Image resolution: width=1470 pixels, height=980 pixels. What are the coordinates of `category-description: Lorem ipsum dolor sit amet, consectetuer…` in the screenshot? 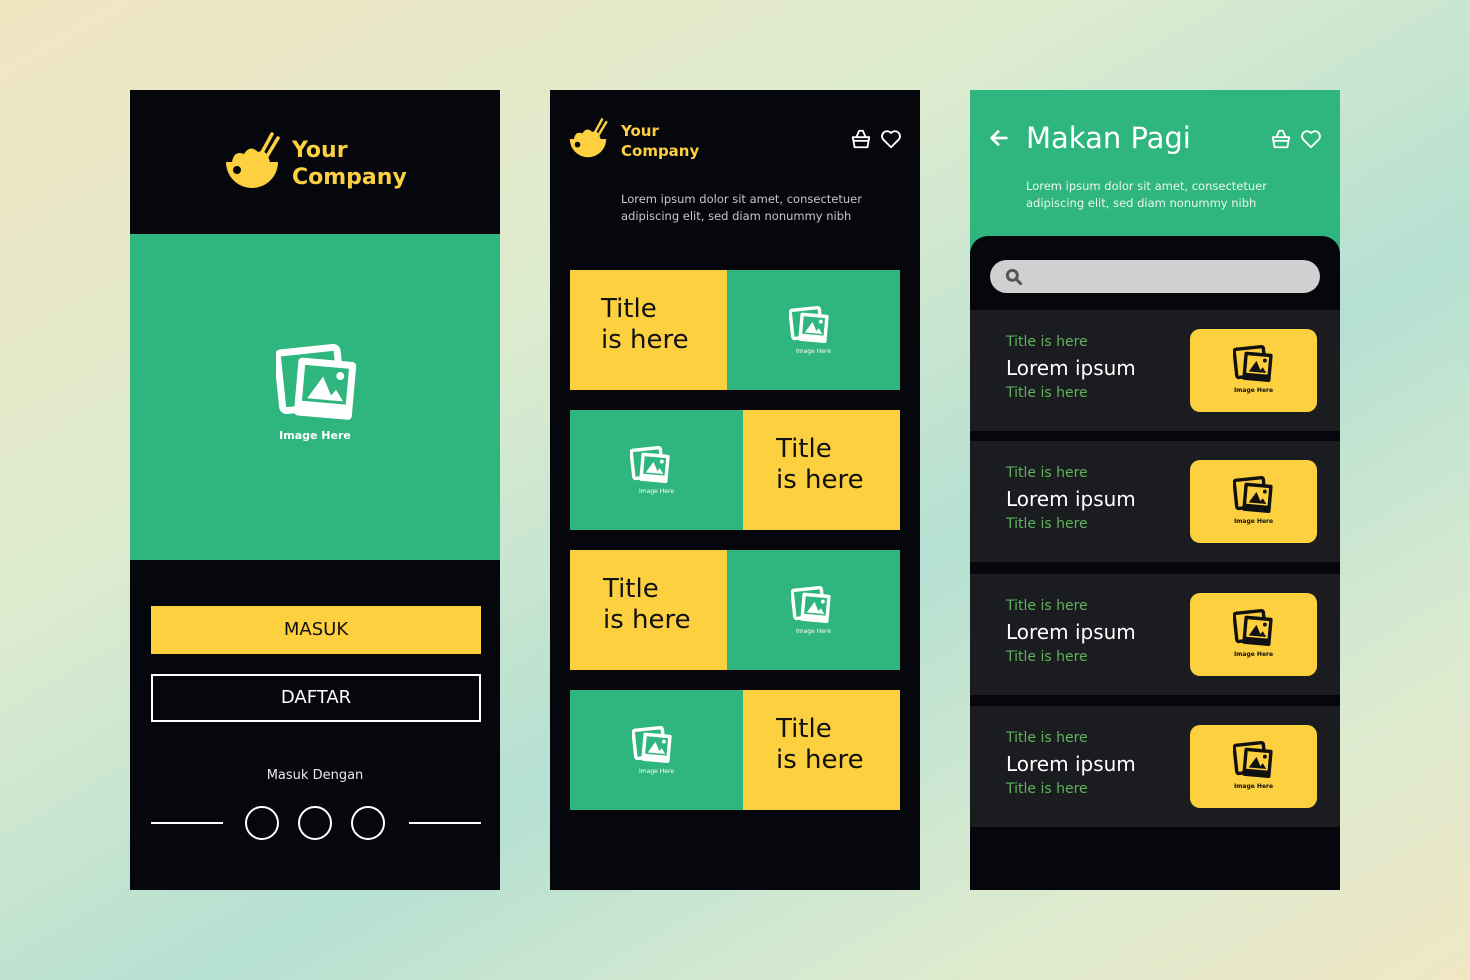 It's located at (1146, 194).